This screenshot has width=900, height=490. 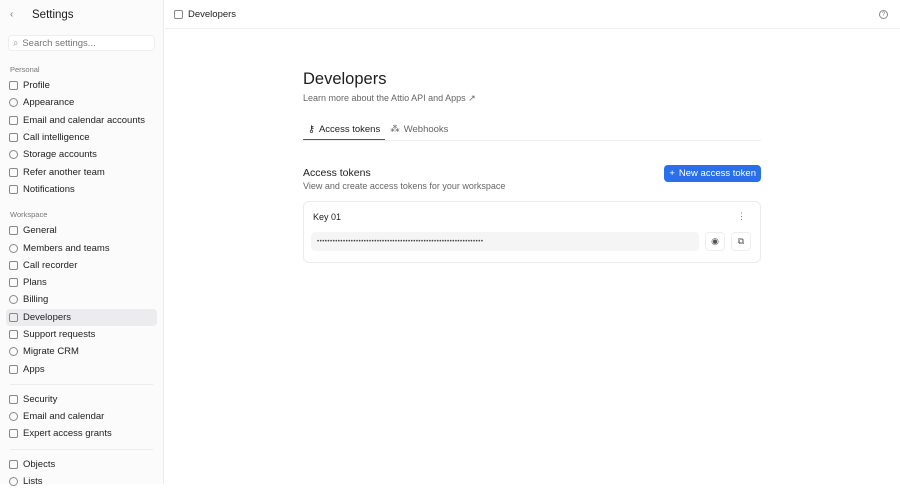 What do you see at coordinates (13, 417) in the screenshot?
I see `email-and-calendar-icon` at bounding box center [13, 417].